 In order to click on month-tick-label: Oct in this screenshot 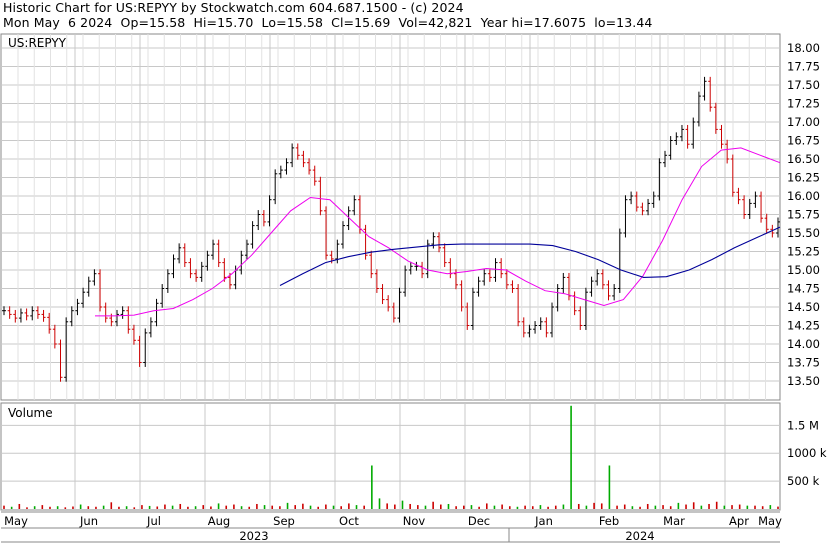, I will do `click(349, 521)`.